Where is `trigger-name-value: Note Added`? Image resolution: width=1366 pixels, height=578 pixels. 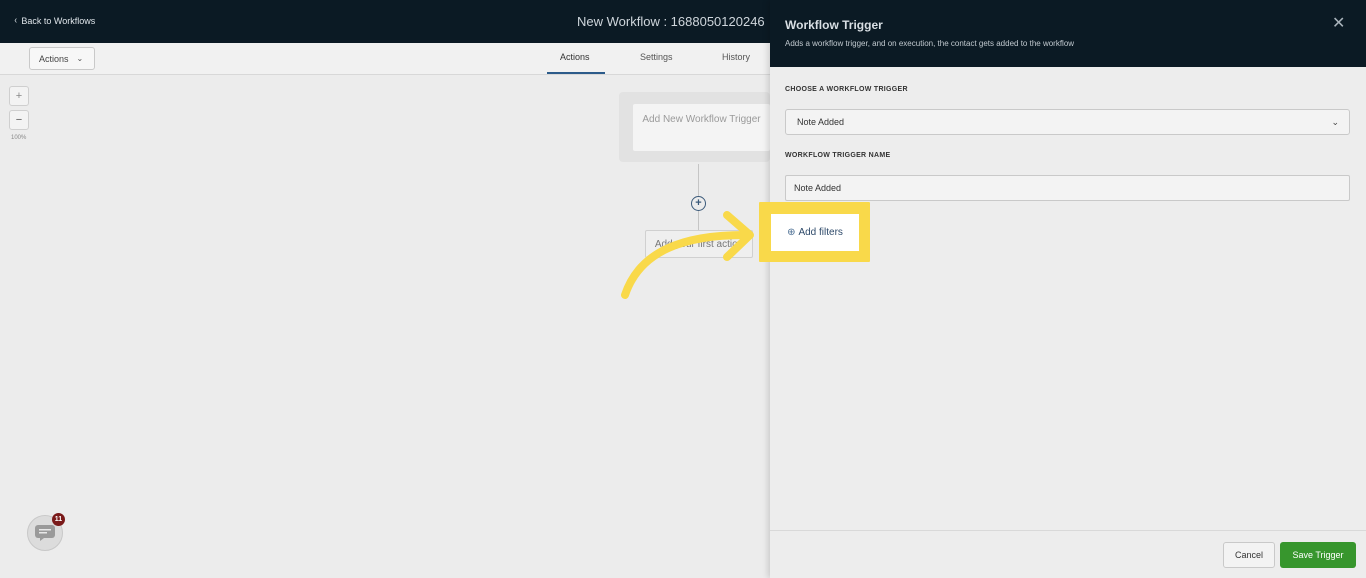 trigger-name-value: Note Added is located at coordinates (818, 188).